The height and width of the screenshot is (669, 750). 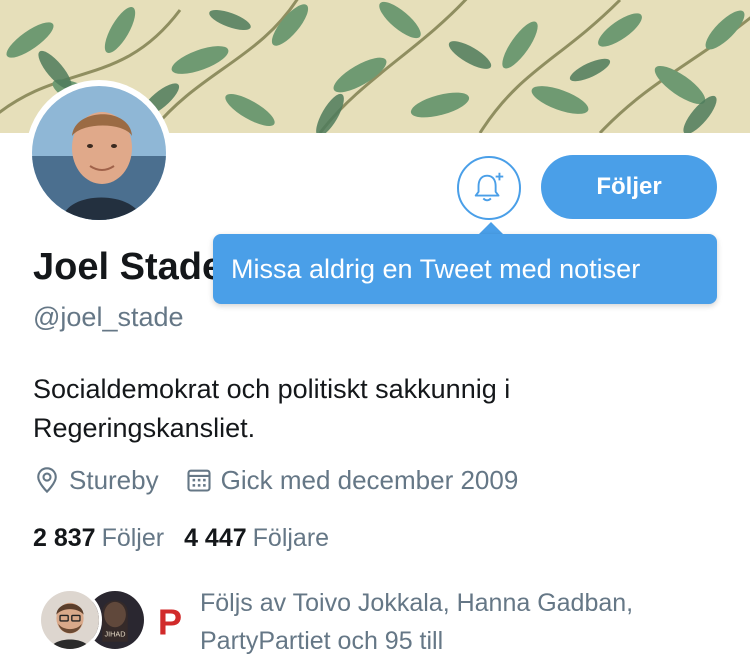 What do you see at coordinates (369, 479) in the screenshot?
I see `joined-text: Gick med december 2009` at bounding box center [369, 479].